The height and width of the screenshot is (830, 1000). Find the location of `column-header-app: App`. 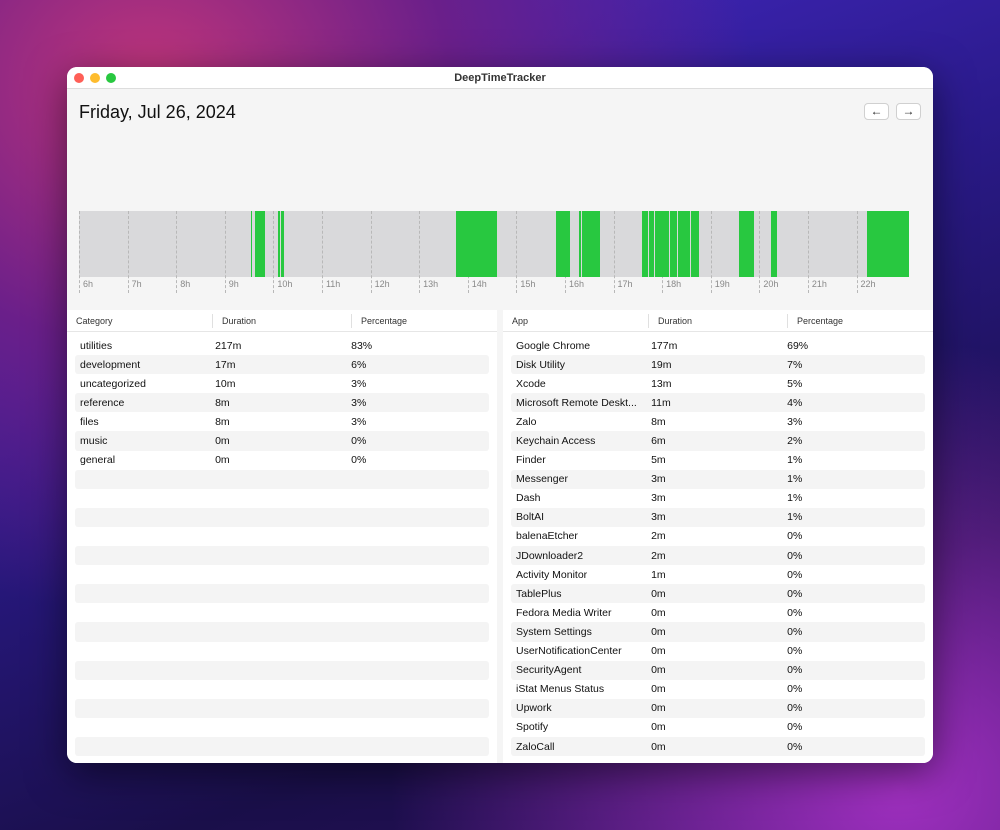

column-header-app: App is located at coordinates (575, 321).